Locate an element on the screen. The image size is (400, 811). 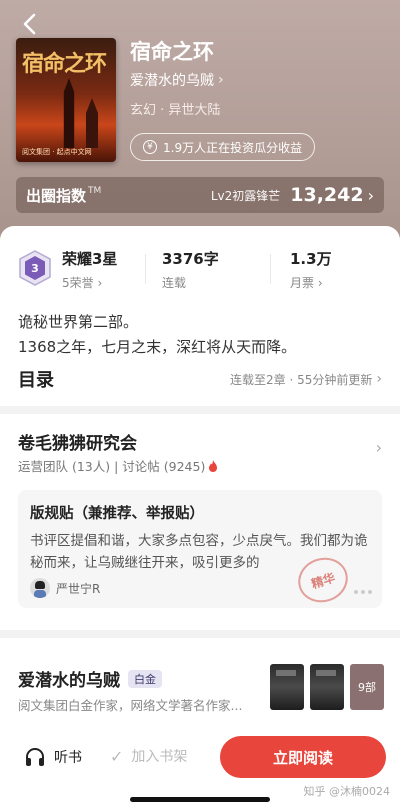
yen-icon: ¥ is located at coordinates (150, 147).